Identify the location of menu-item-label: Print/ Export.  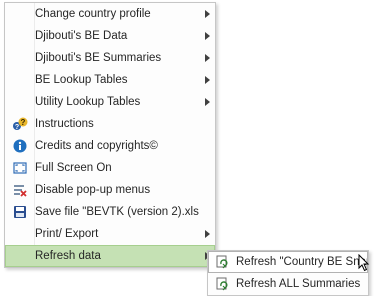
(67, 234).